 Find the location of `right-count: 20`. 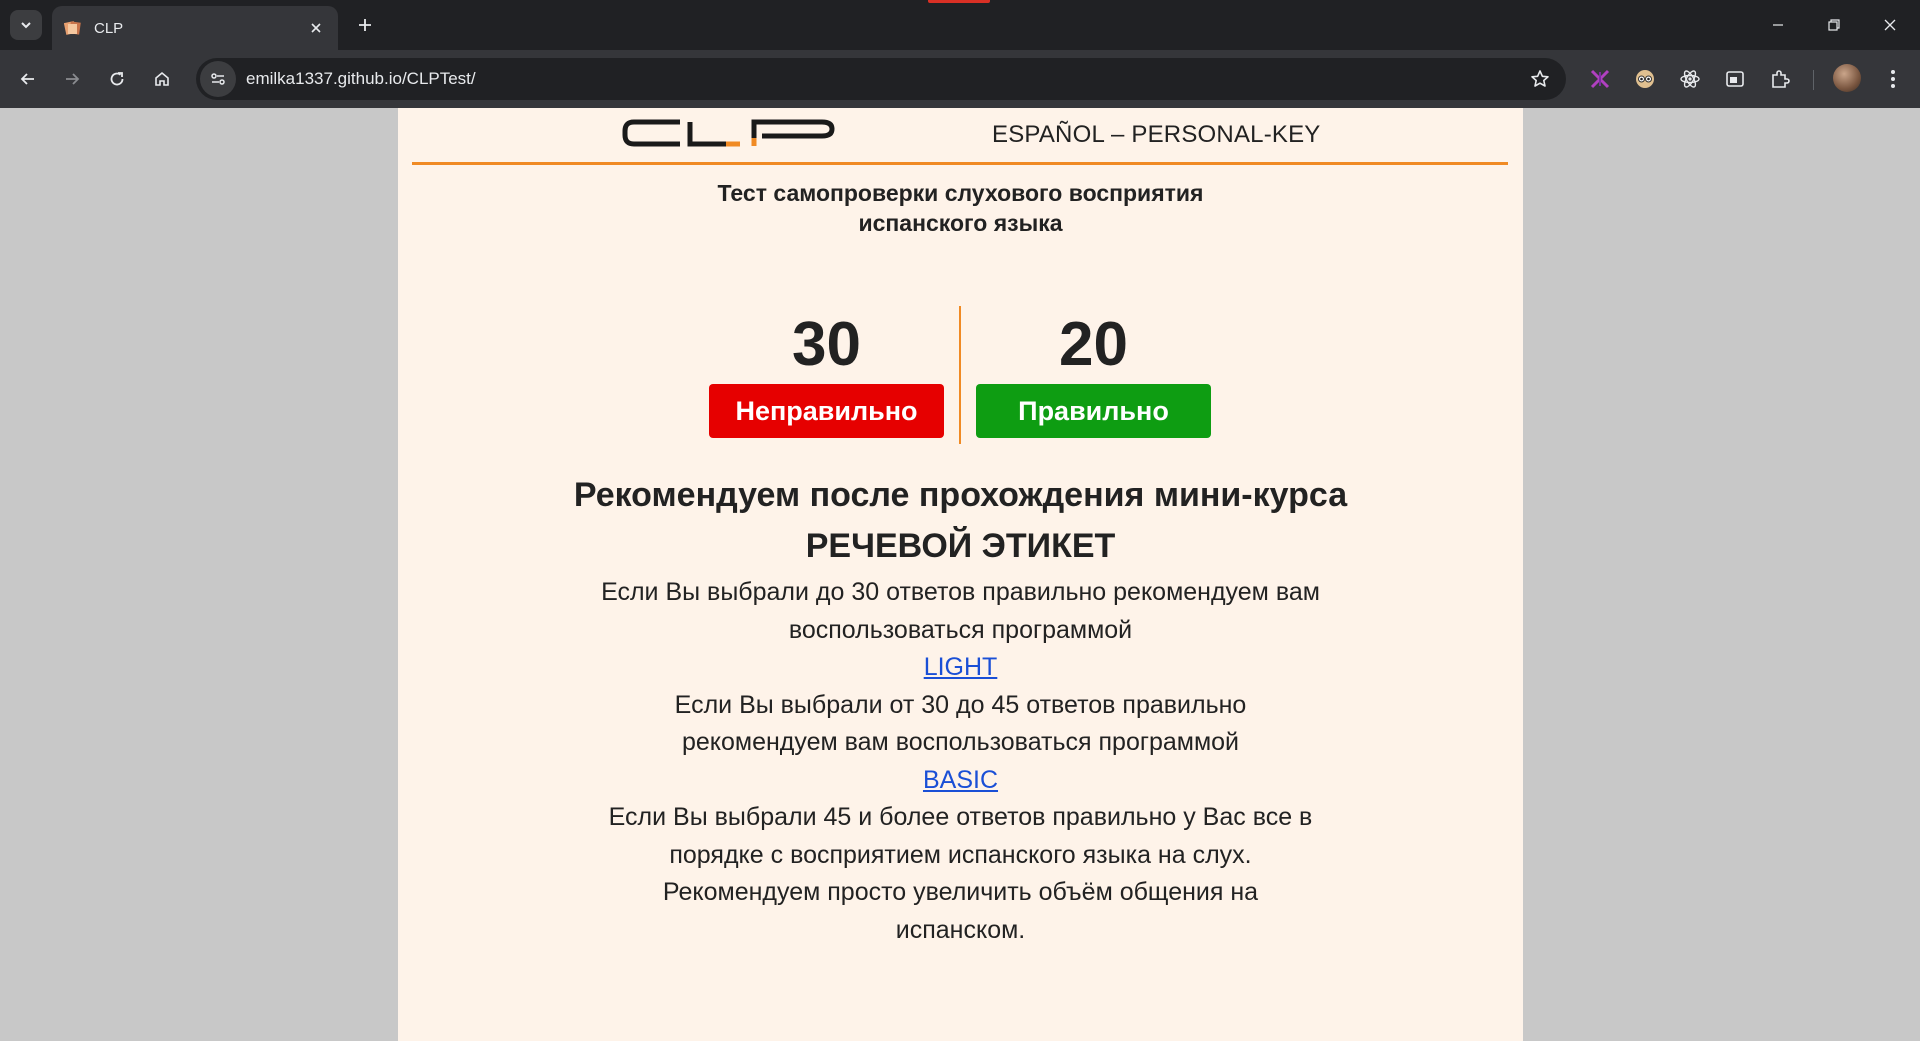

right-count: 20 is located at coordinates (1093, 344).